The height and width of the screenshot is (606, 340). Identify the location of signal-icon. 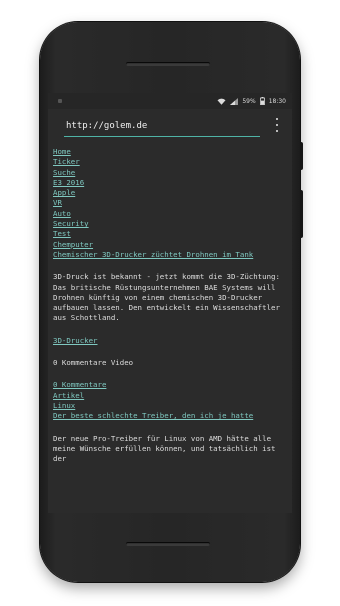
(234, 101).